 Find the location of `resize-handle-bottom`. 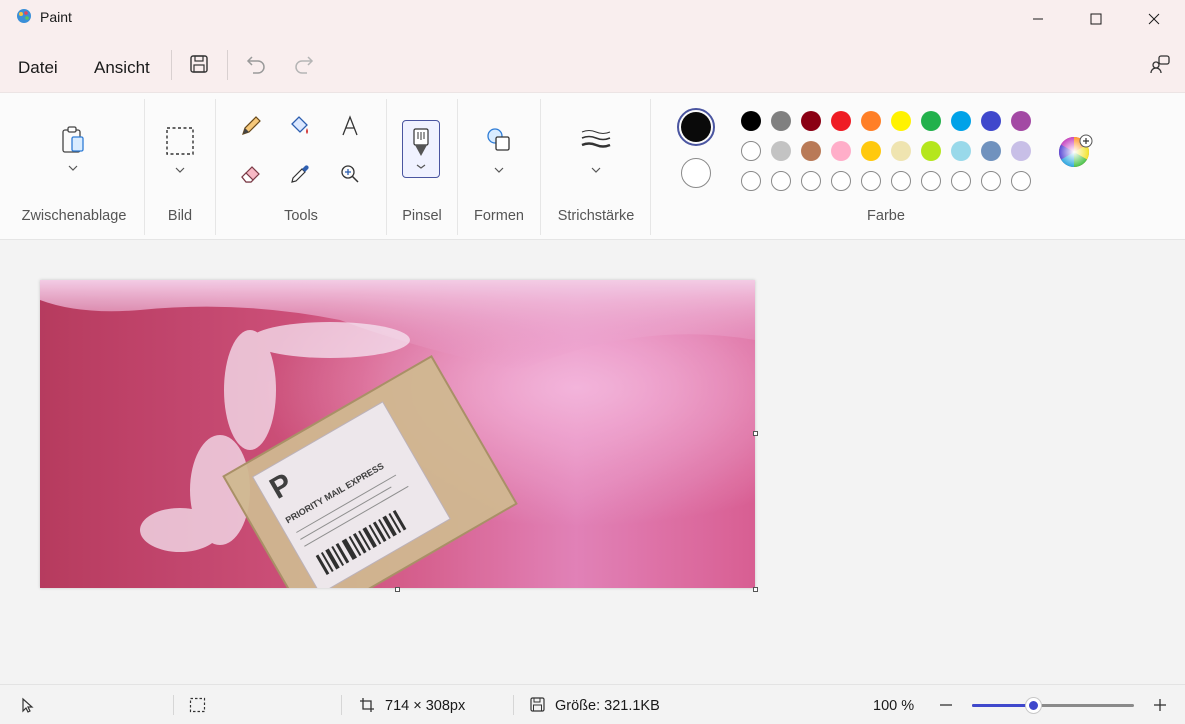

resize-handle-bottom is located at coordinates (397, 589).